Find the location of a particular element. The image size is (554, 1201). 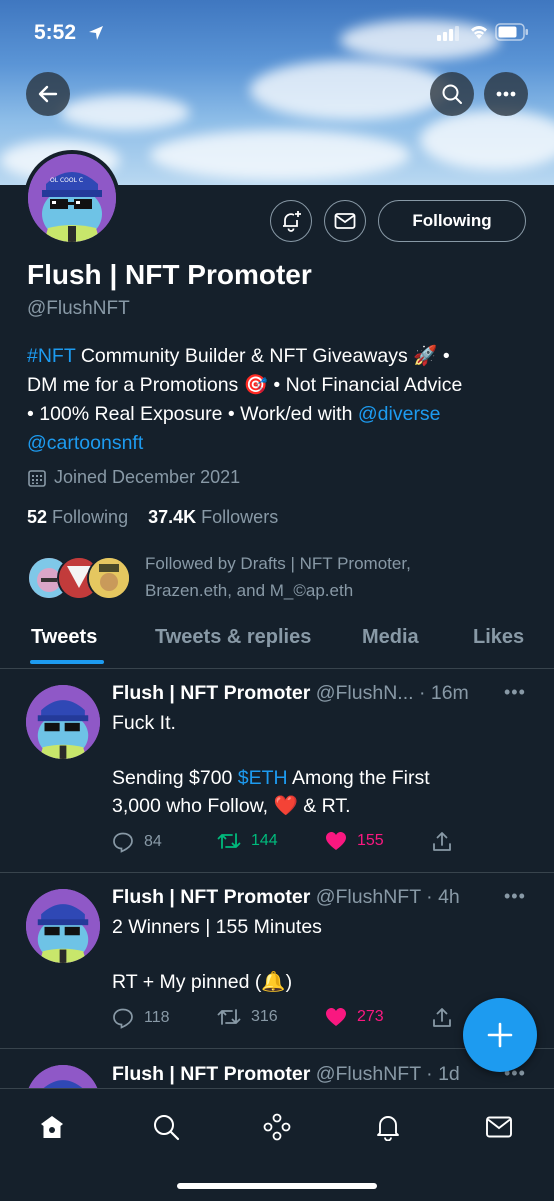

like-button: 155 is located at coordinates (354, 841).